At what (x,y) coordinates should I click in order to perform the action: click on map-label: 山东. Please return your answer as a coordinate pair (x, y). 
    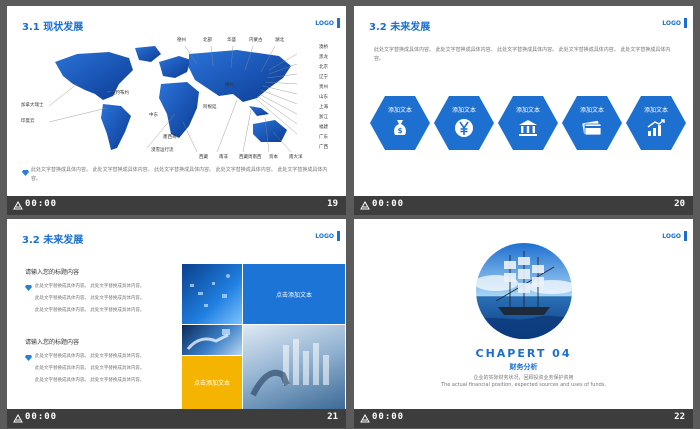
    Looking at the image, I should click on (323, 97).